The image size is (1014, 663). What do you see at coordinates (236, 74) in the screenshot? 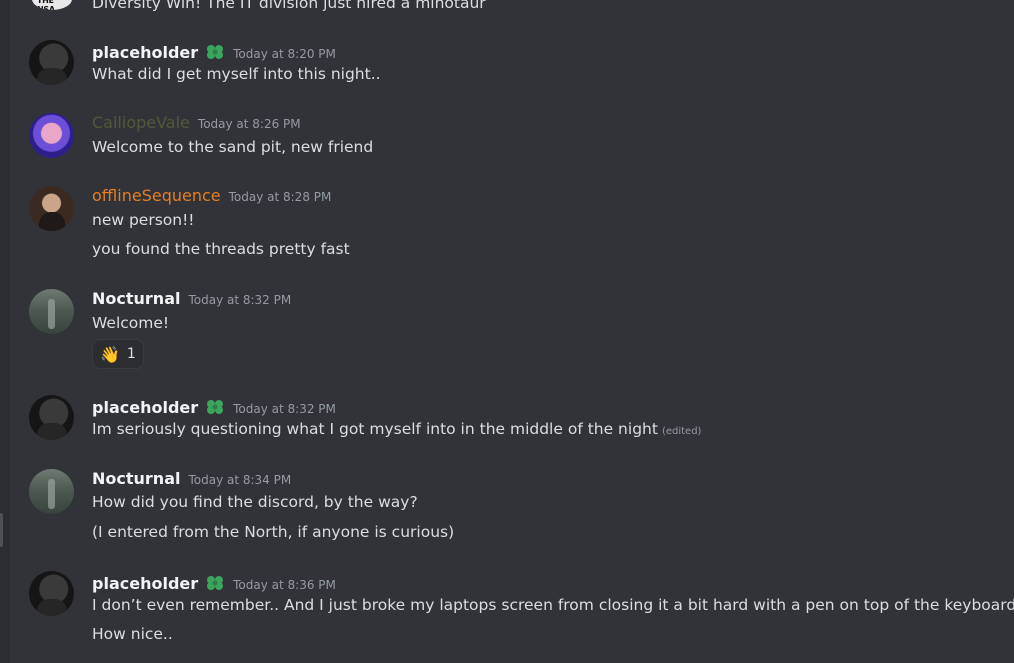
I see `message-text: What did I get myself into this night..` at bounding box center [236, 74].